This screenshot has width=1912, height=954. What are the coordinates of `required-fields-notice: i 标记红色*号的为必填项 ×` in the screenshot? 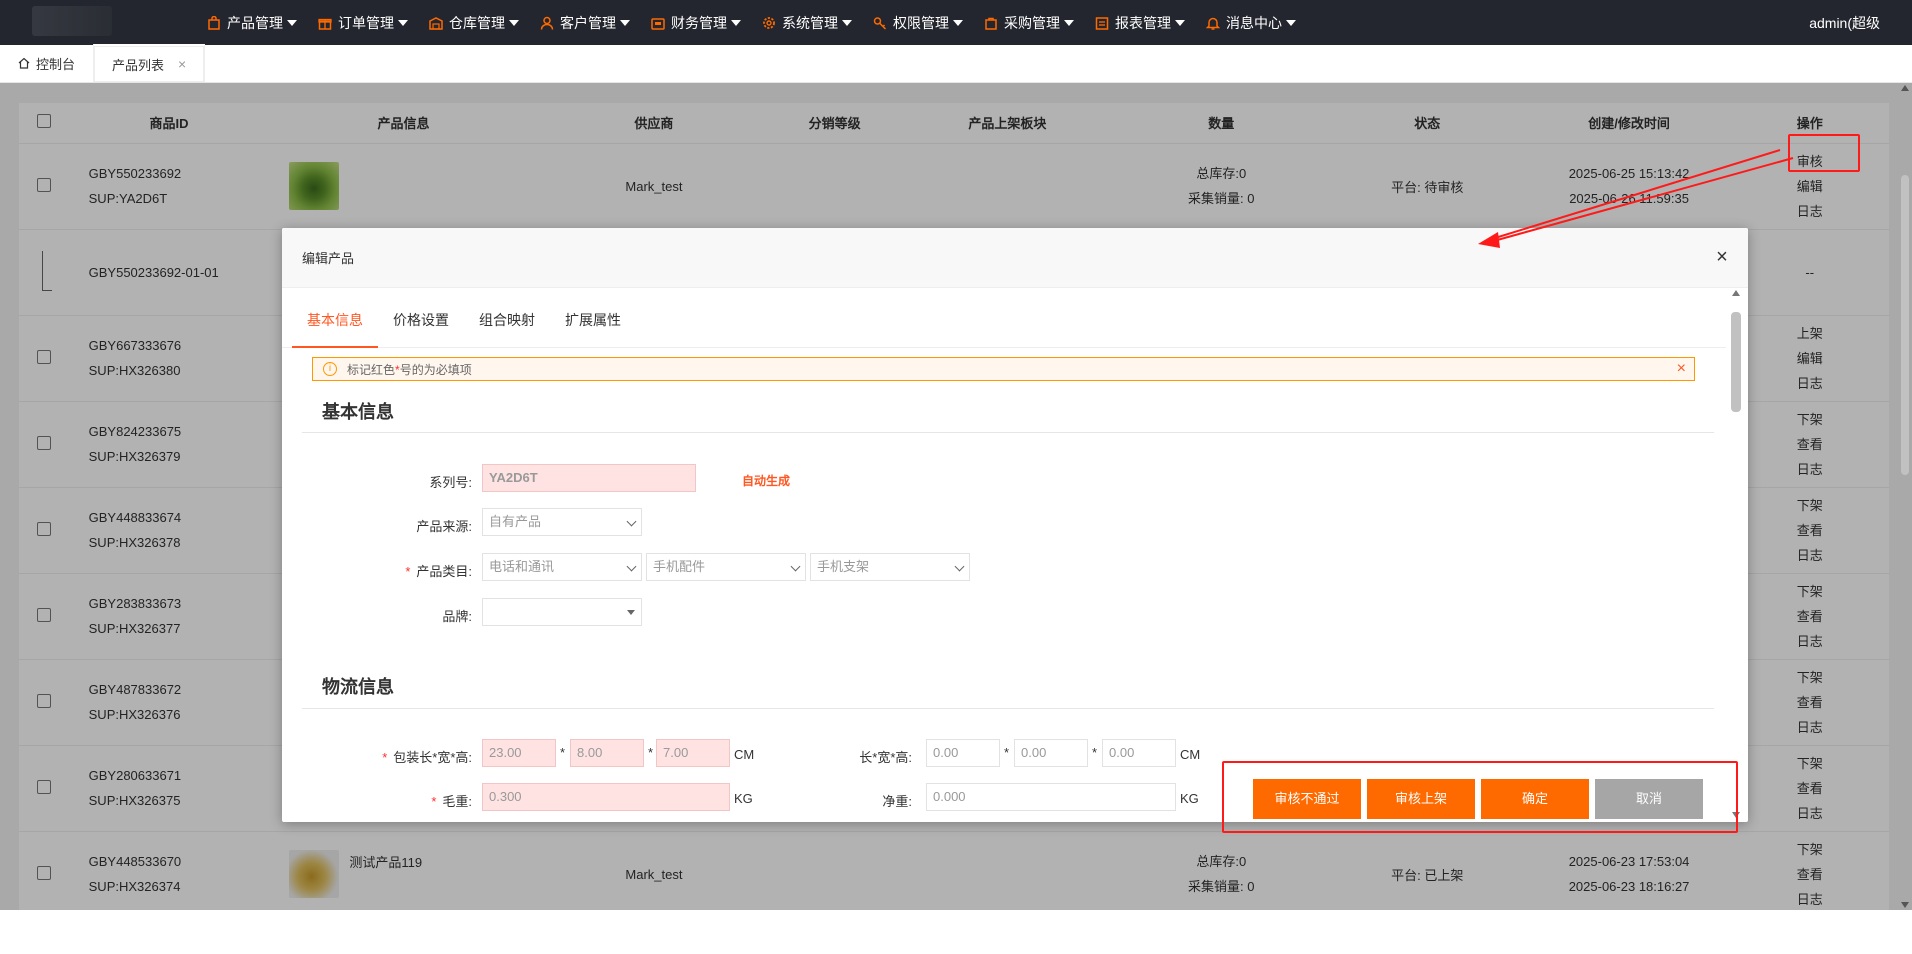 It's located at (1003, 369).